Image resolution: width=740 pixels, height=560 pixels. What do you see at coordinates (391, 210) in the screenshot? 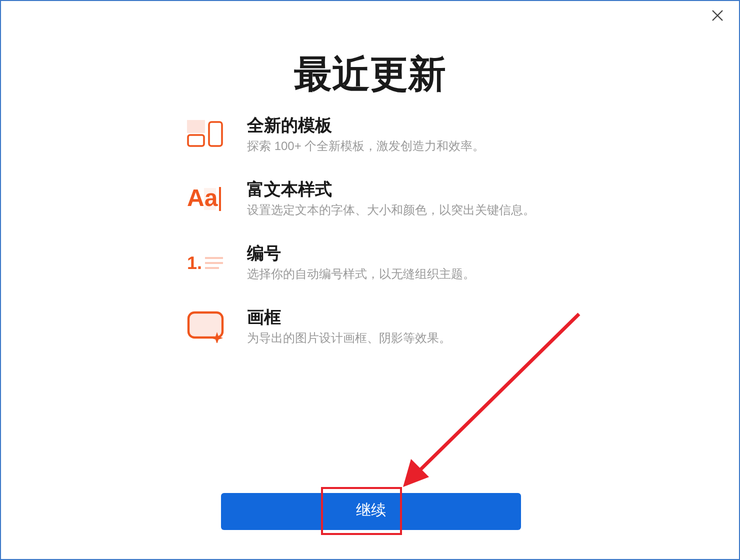
I see `feature-description: 设置选定文本的字体、大小和颜色，以突出关键信息。` at bounding box center [391, 210].